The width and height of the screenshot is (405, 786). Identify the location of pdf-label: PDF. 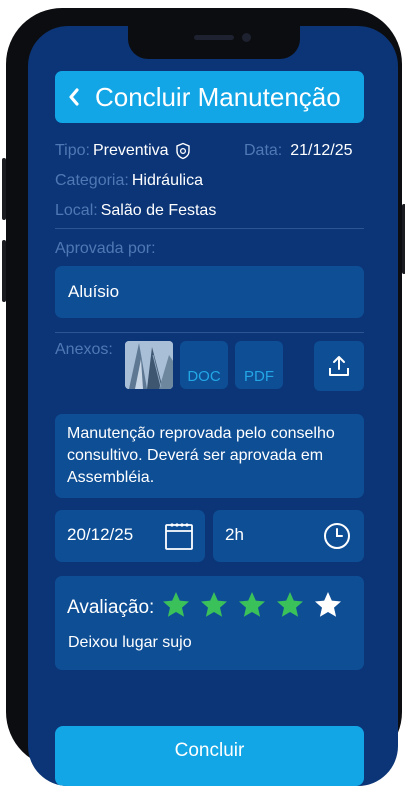
(259, 376).